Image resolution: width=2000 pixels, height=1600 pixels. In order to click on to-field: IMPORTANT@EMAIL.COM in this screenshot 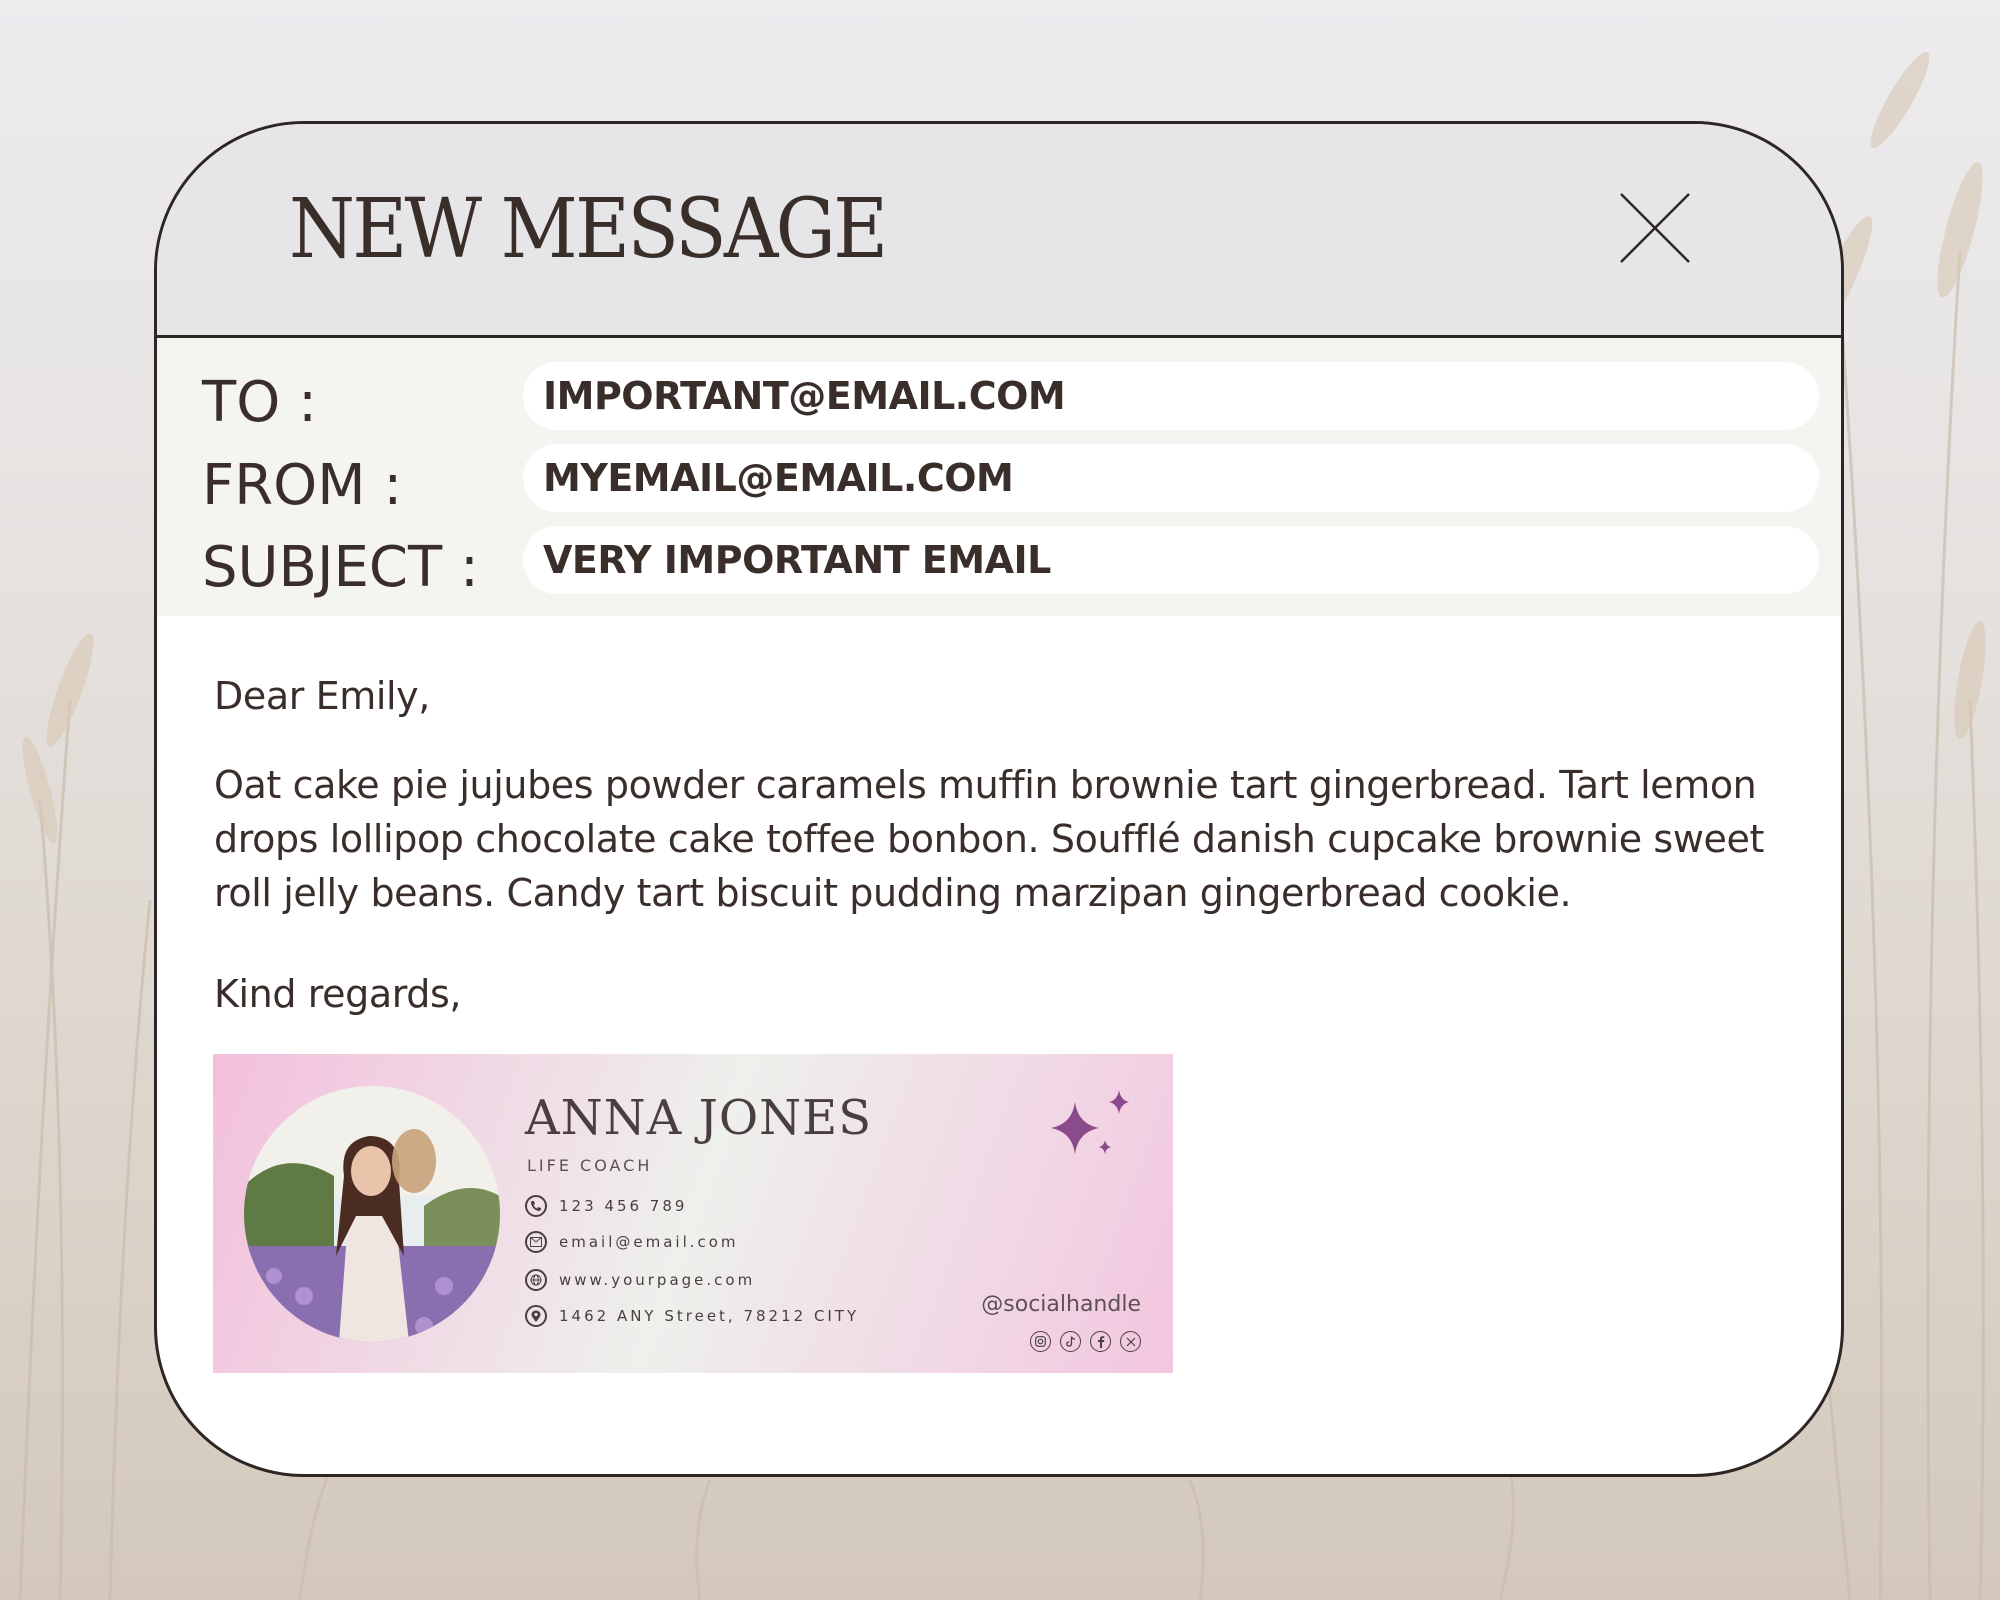, I will do `click(1171, 396)`.